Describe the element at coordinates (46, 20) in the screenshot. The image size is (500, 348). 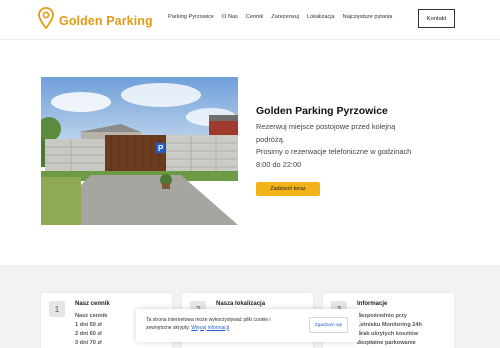
I see `map-pin-icon` at that location.